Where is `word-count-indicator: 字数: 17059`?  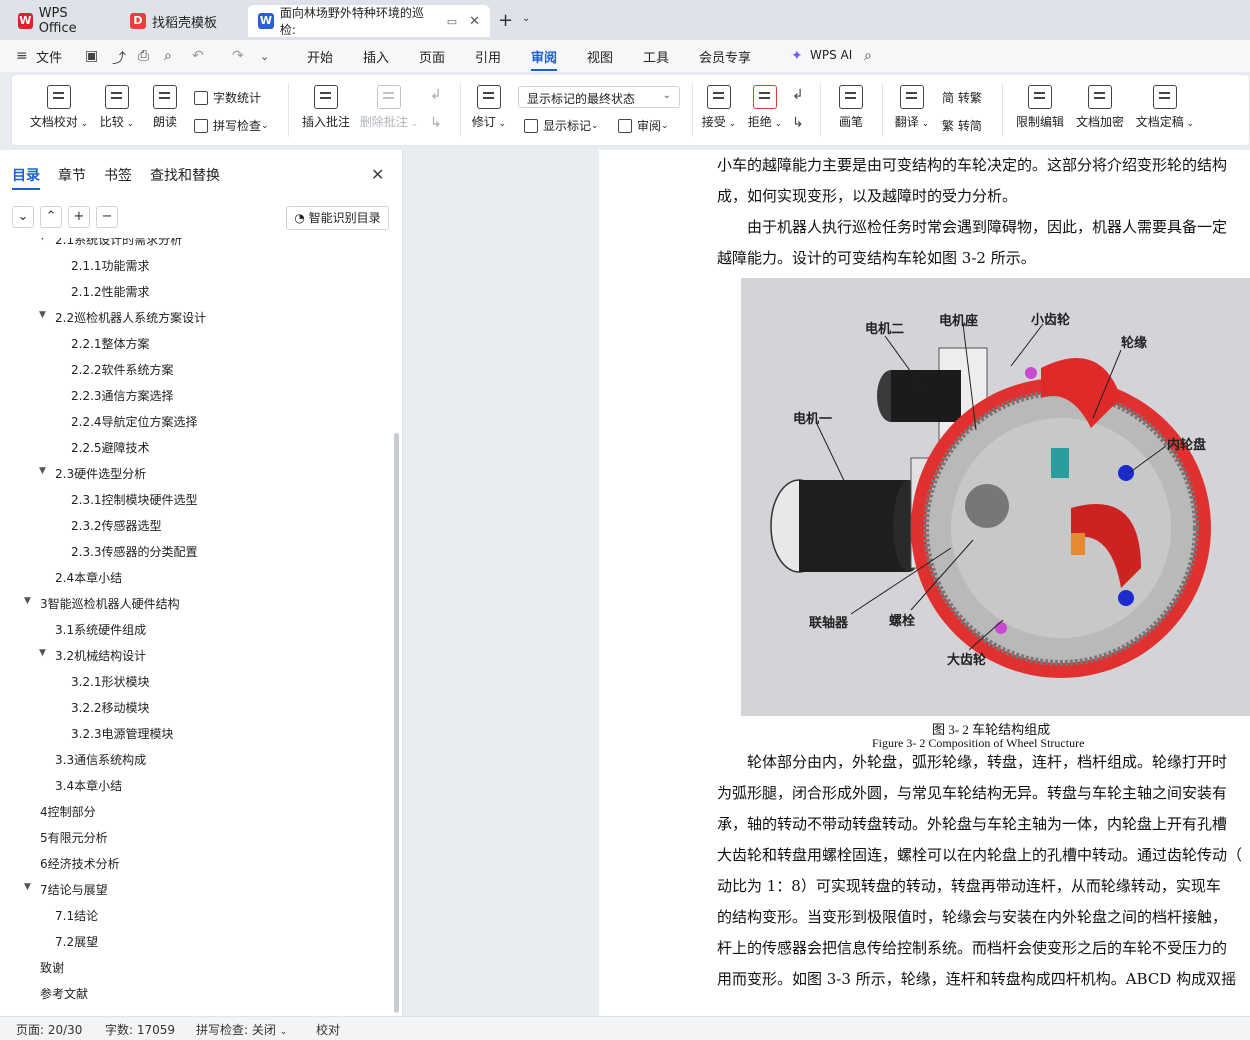 word-count-indicator: 字数: 17059 is located at coordinates (140, 1029).